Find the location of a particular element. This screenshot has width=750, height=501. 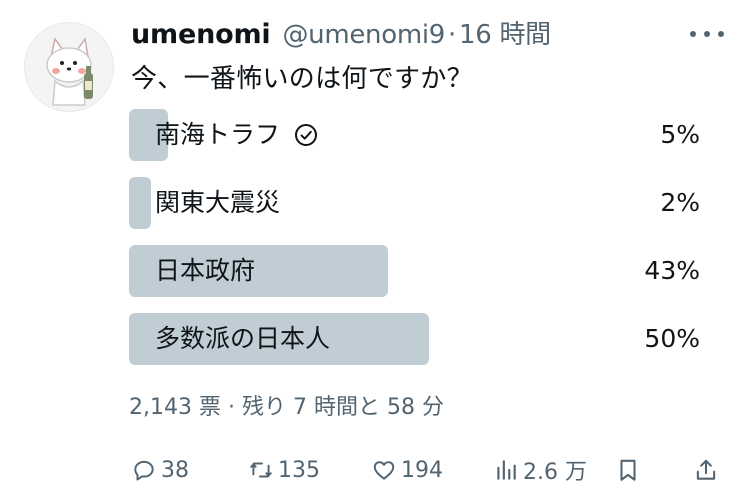

poll-option-percent: 50% is located at coordinates (672, 338).